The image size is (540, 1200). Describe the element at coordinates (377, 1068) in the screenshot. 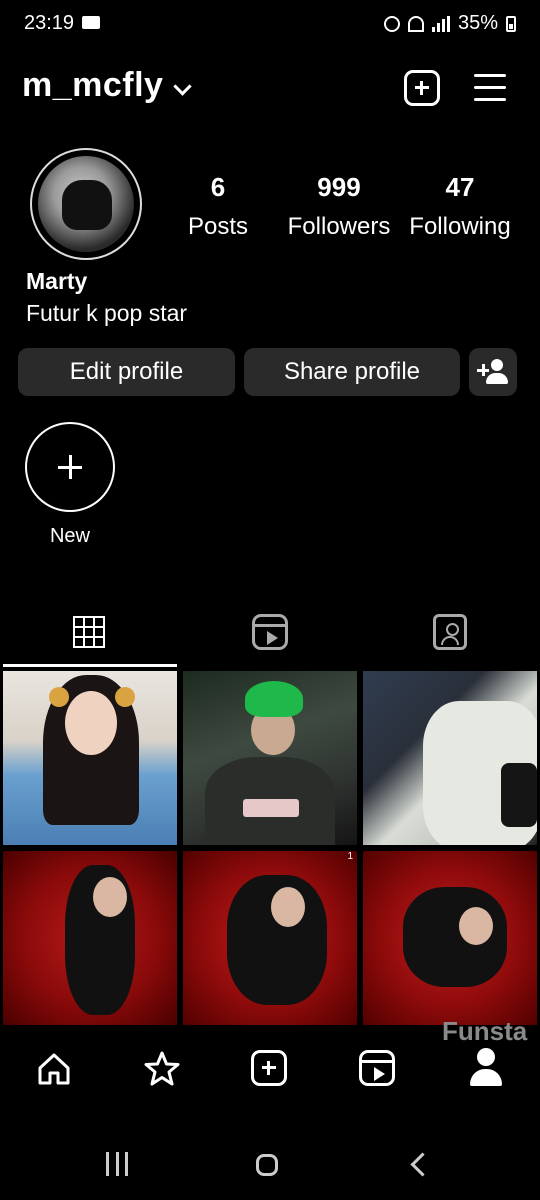

I see `reels-icon` at that location.